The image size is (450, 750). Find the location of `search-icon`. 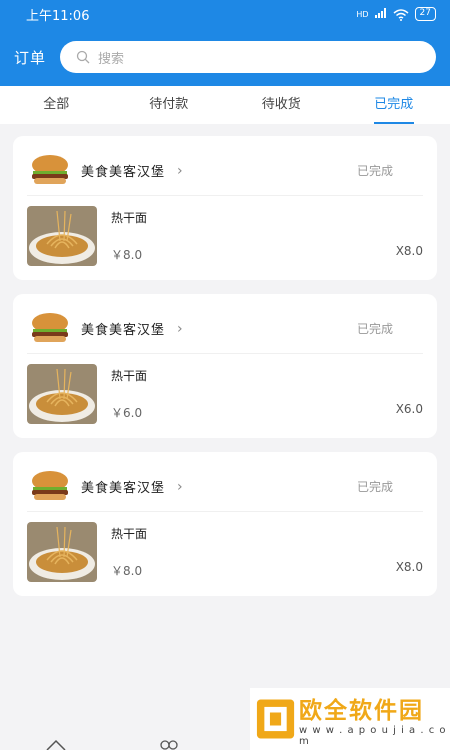

search-icon is located at coordinates (83, 57).